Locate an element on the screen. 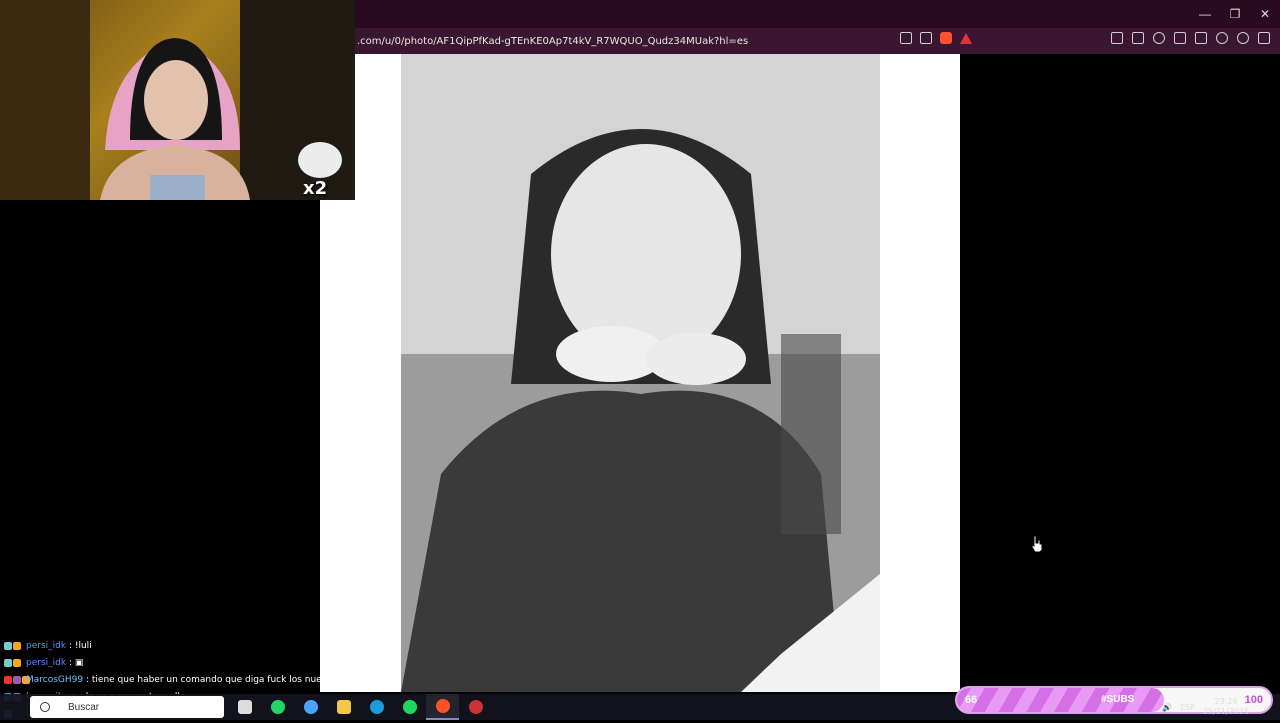 This screenshot has width=1280, height=723. chat-message: persi_idk : ▣ is located at coordinates (169, 663).